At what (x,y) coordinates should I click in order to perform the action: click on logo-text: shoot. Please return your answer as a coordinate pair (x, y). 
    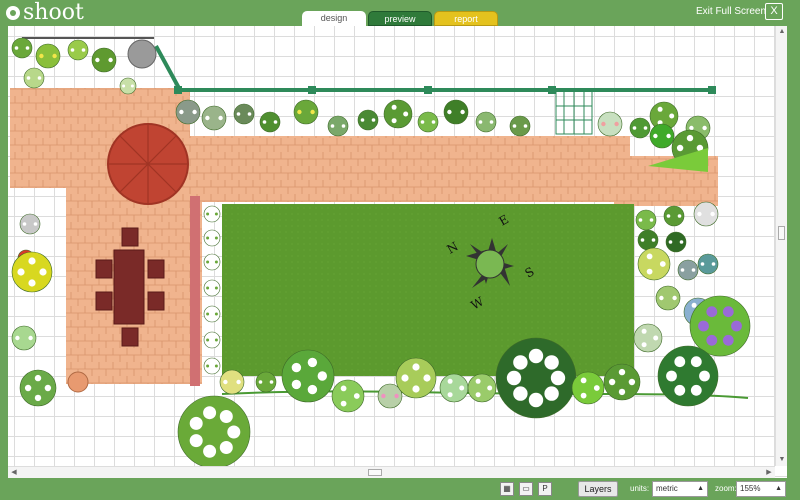
    Looking at the image, I should click on (53, 12).